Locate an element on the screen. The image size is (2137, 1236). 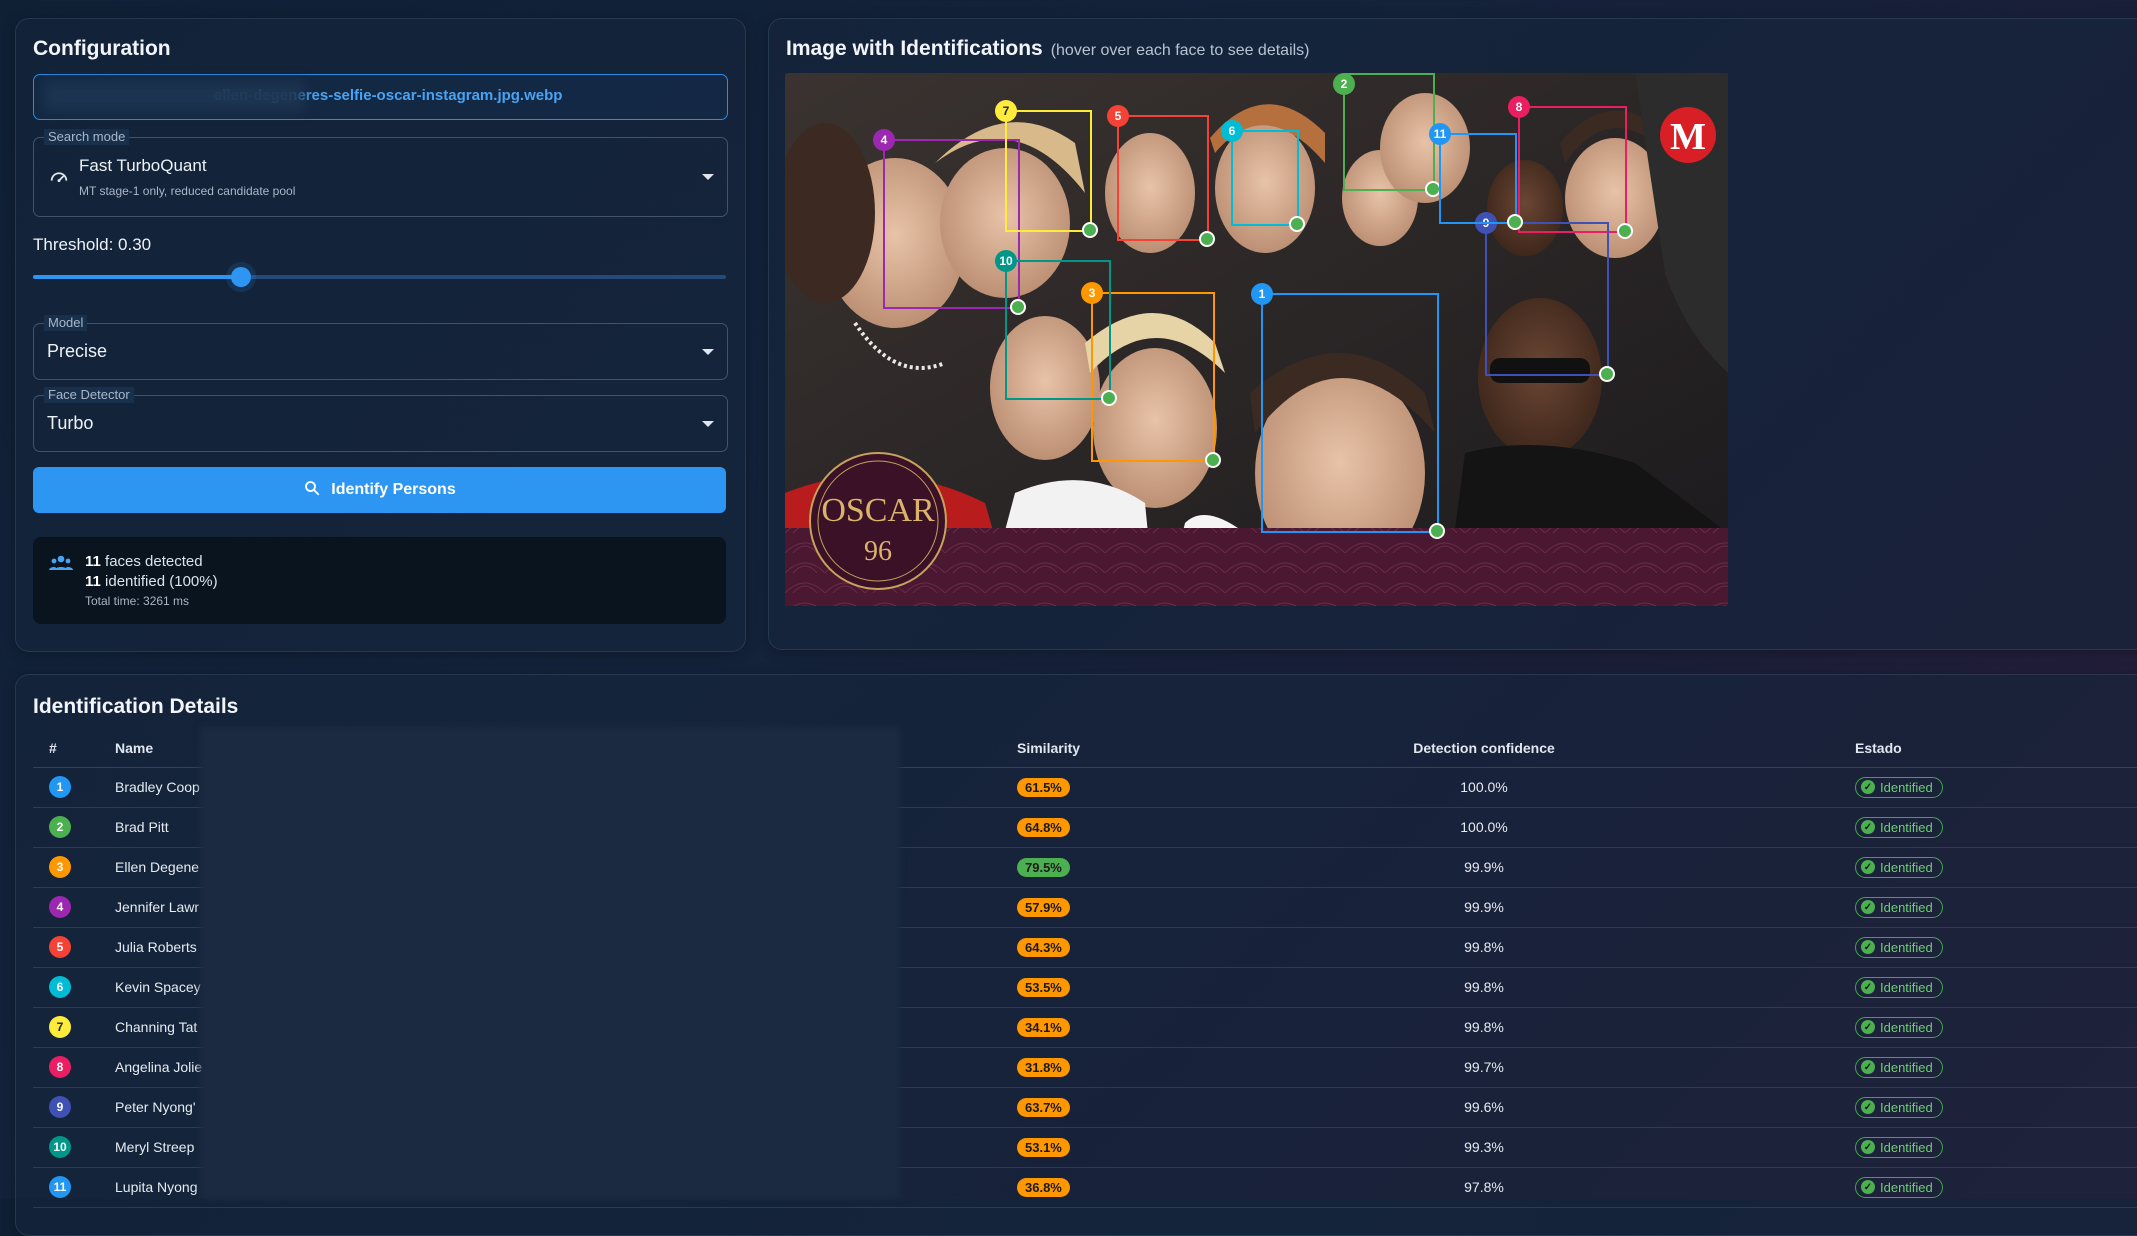
row-detection: 99.7% is located at coordinates (1484, 1067).